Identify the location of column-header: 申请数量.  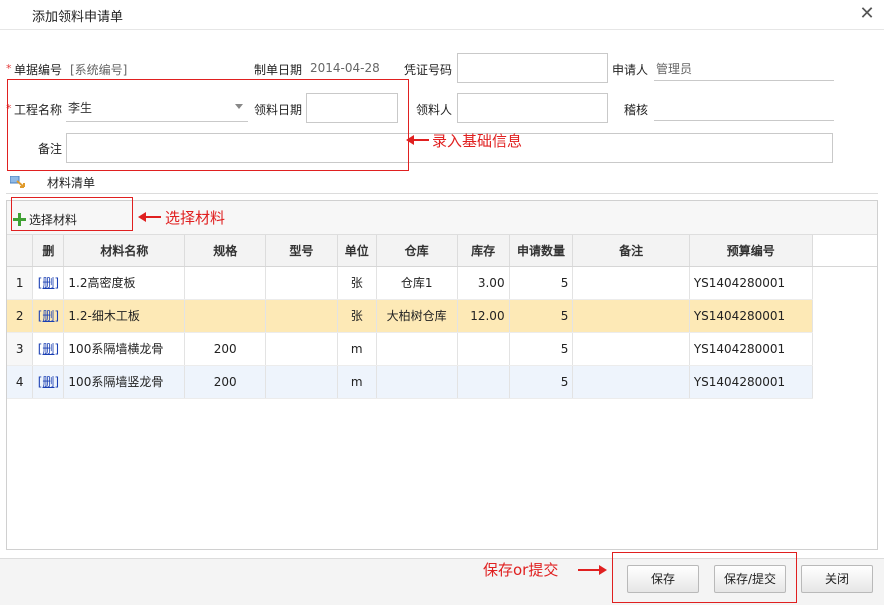
(541, 251).